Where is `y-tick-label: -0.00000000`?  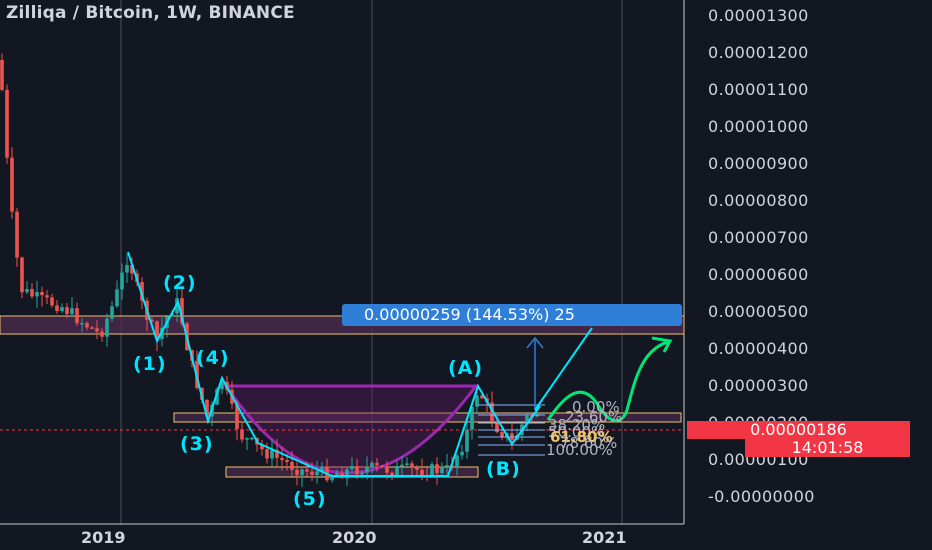
y-tick-label: -0.00000000 is located at coordinates (761, 496).